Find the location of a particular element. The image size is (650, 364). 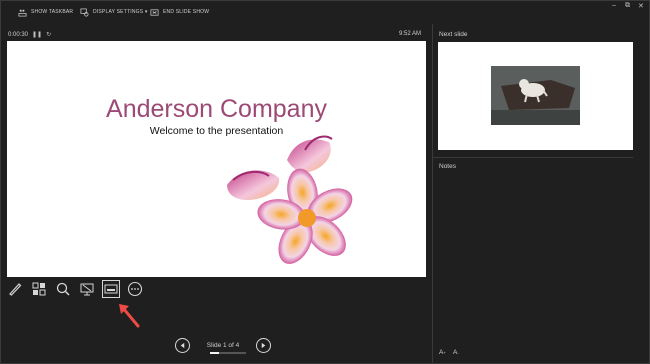

display-settings-icon is located at coordinates (84, 12).